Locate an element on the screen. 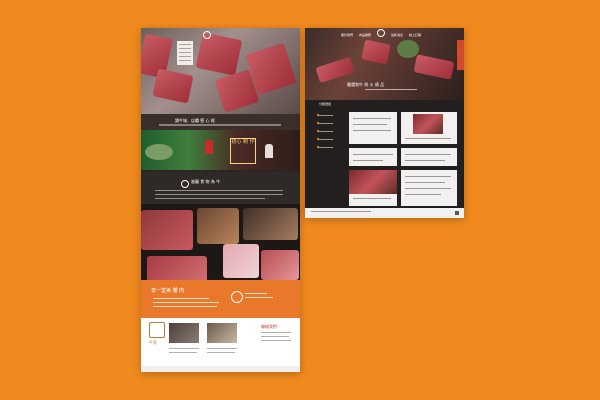 Image resolution: width=600 pixels, height=400 pixels. hero-caption: 嚴選和牛 與 火 燒 品 is located at coordinates (366, 84).